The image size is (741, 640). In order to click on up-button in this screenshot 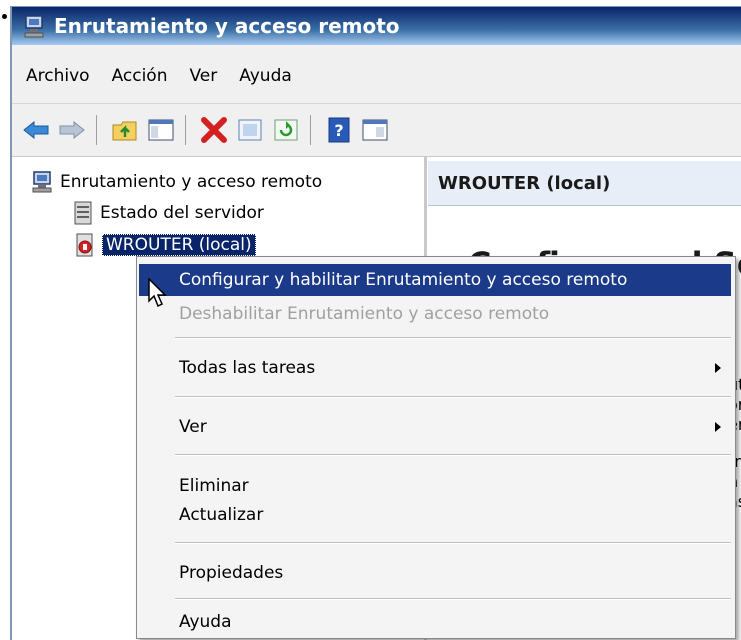, I will do `click(125, 130)`.